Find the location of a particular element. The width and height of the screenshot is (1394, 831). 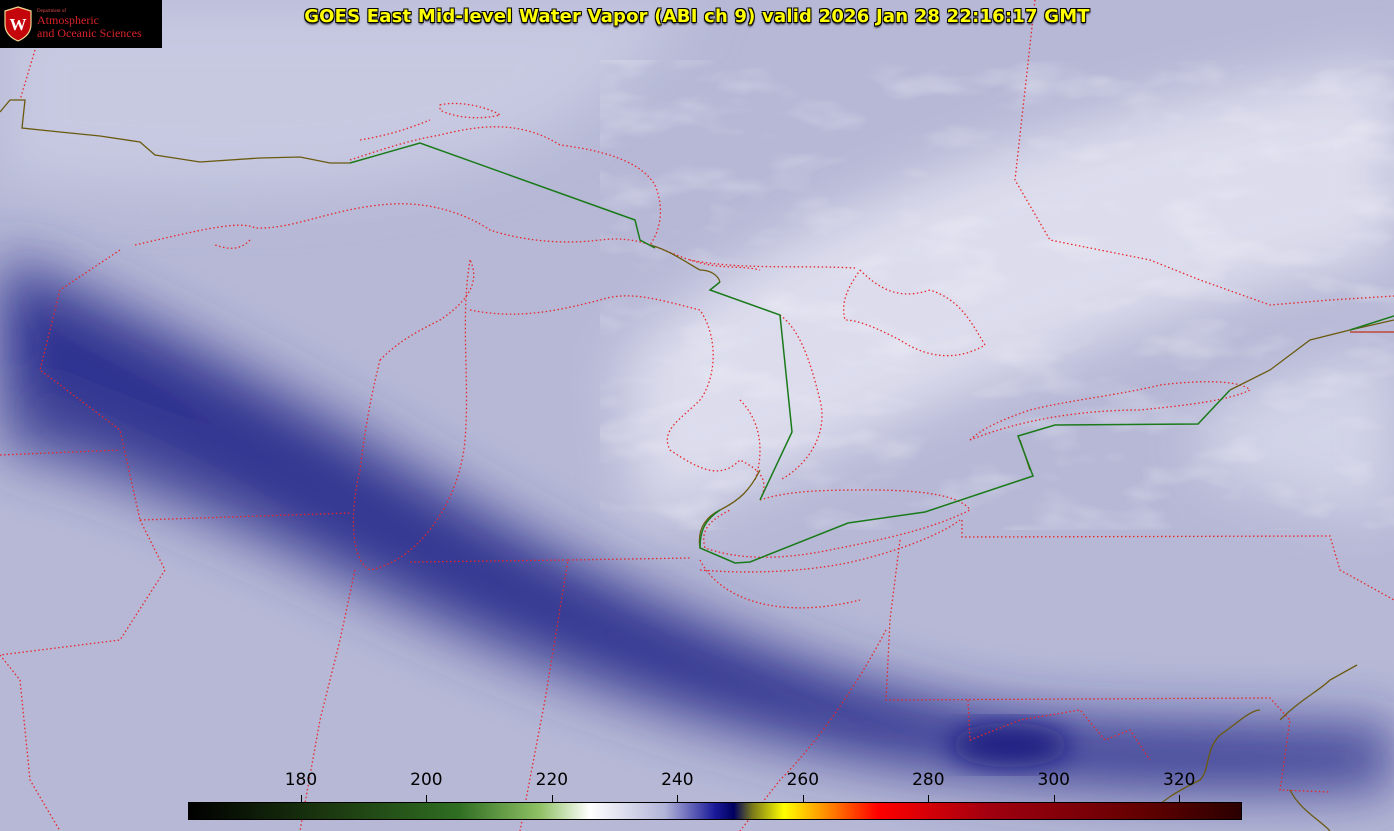

colorbar-tick-label: 240 is located at coordinates (677, 780).